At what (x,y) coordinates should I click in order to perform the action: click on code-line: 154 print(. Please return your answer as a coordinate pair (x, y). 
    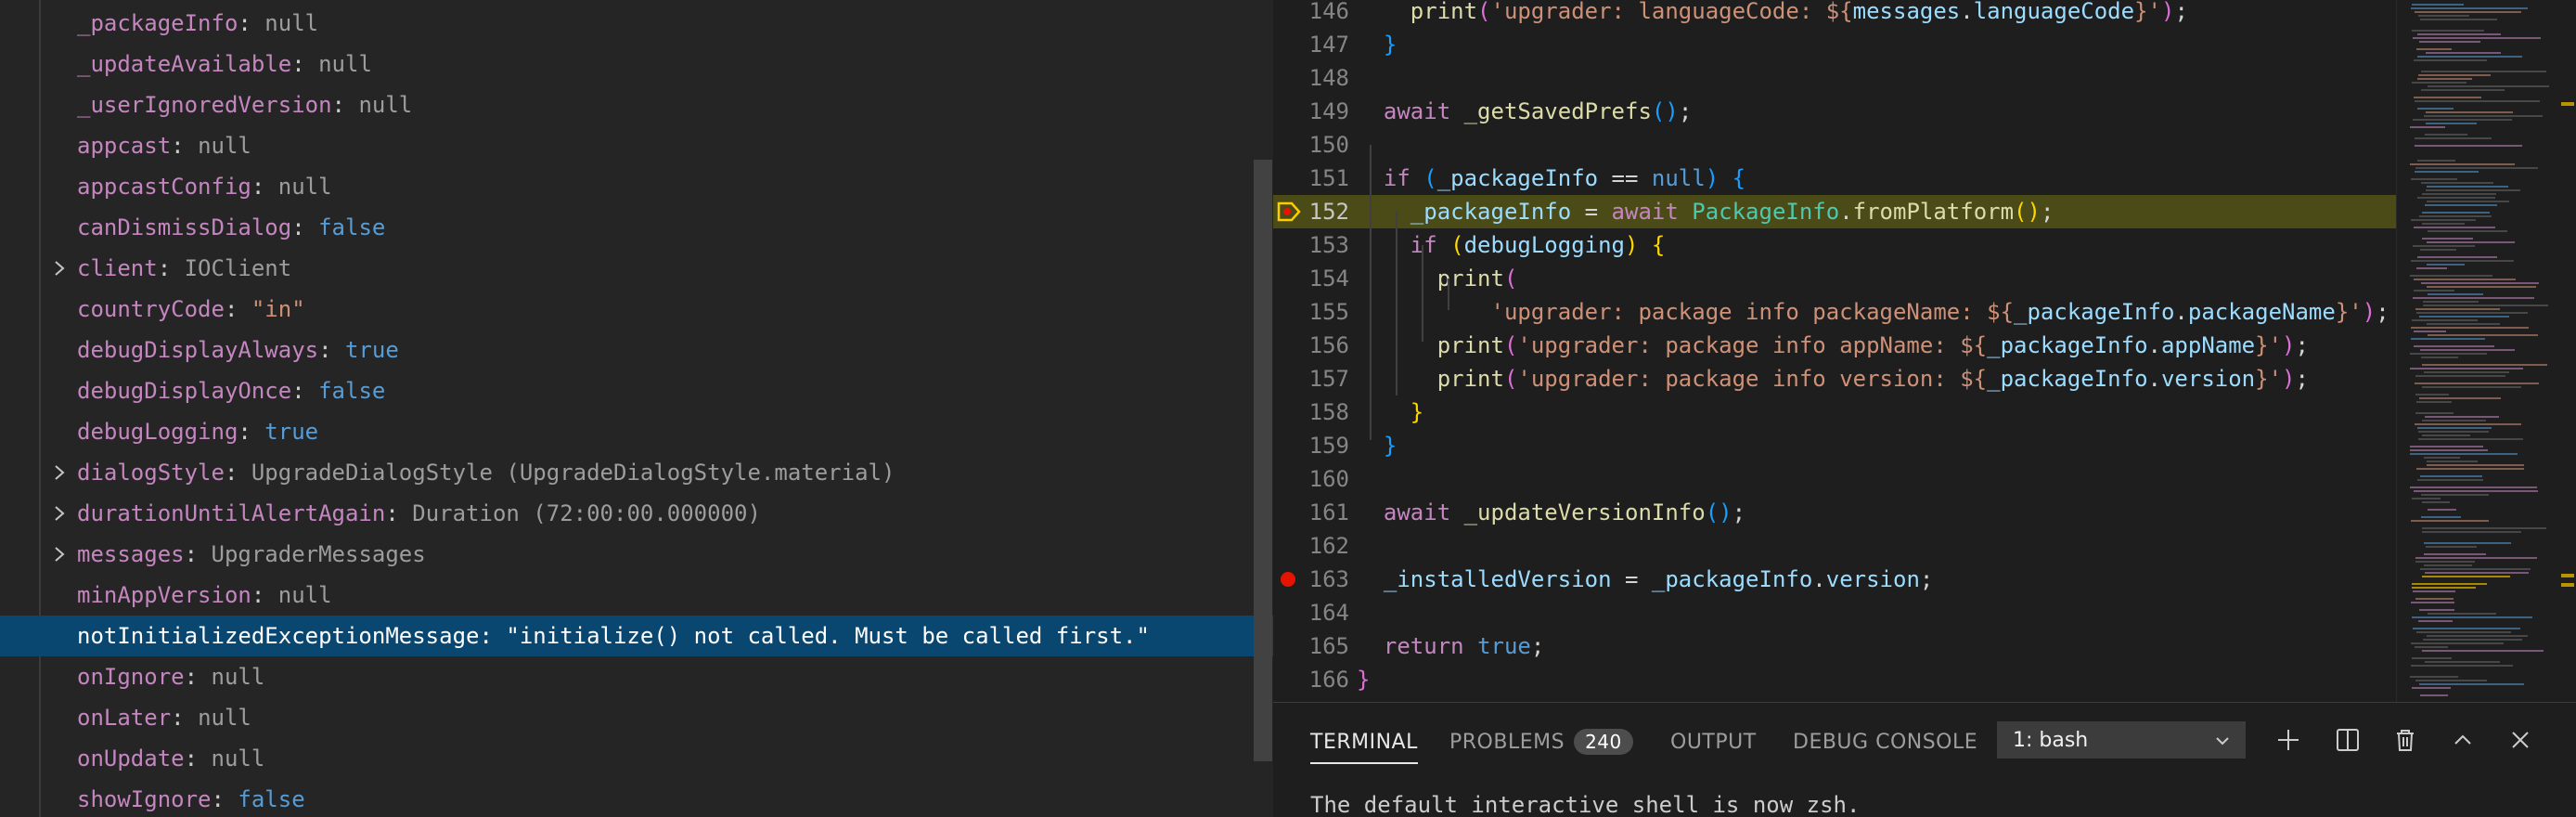
    Looking at the image, I should click on (1834, 278).